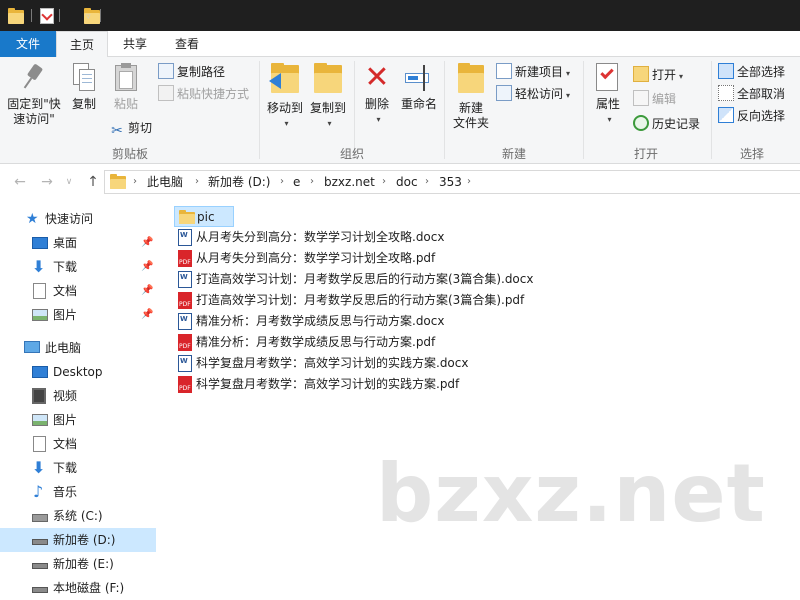 This screenshot has width=800, height=600. What do you see at coordinates (658, 75) in the screenshot?
I see `open-button: 打开 ▾` at bounding box center [658, 75].